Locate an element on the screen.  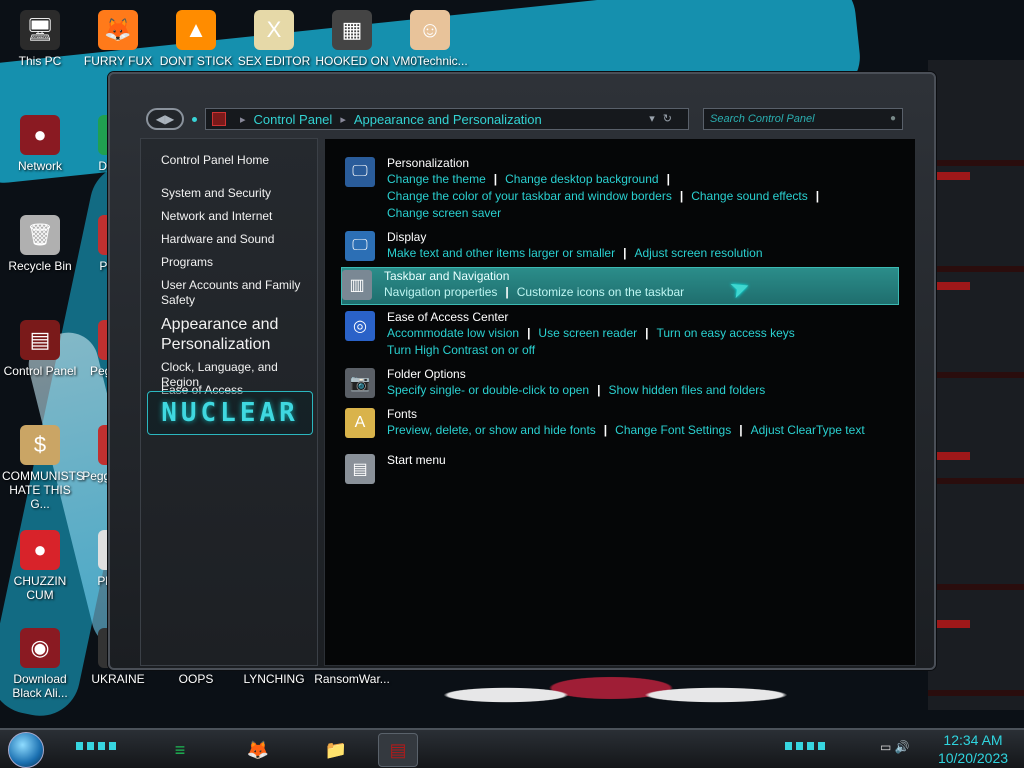
category-link: Use screen reader is located at coordinates (587, 333).